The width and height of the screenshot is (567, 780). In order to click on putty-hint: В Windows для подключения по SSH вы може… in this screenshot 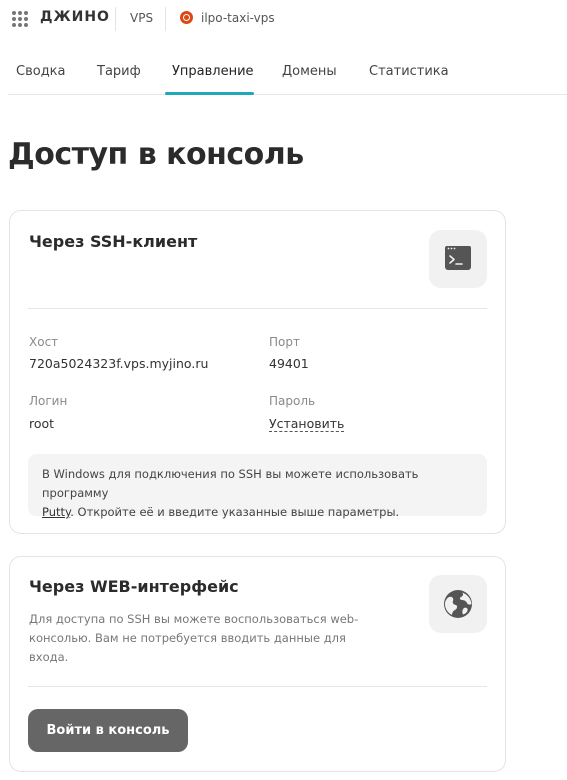, I will do `click(257, 486)`.